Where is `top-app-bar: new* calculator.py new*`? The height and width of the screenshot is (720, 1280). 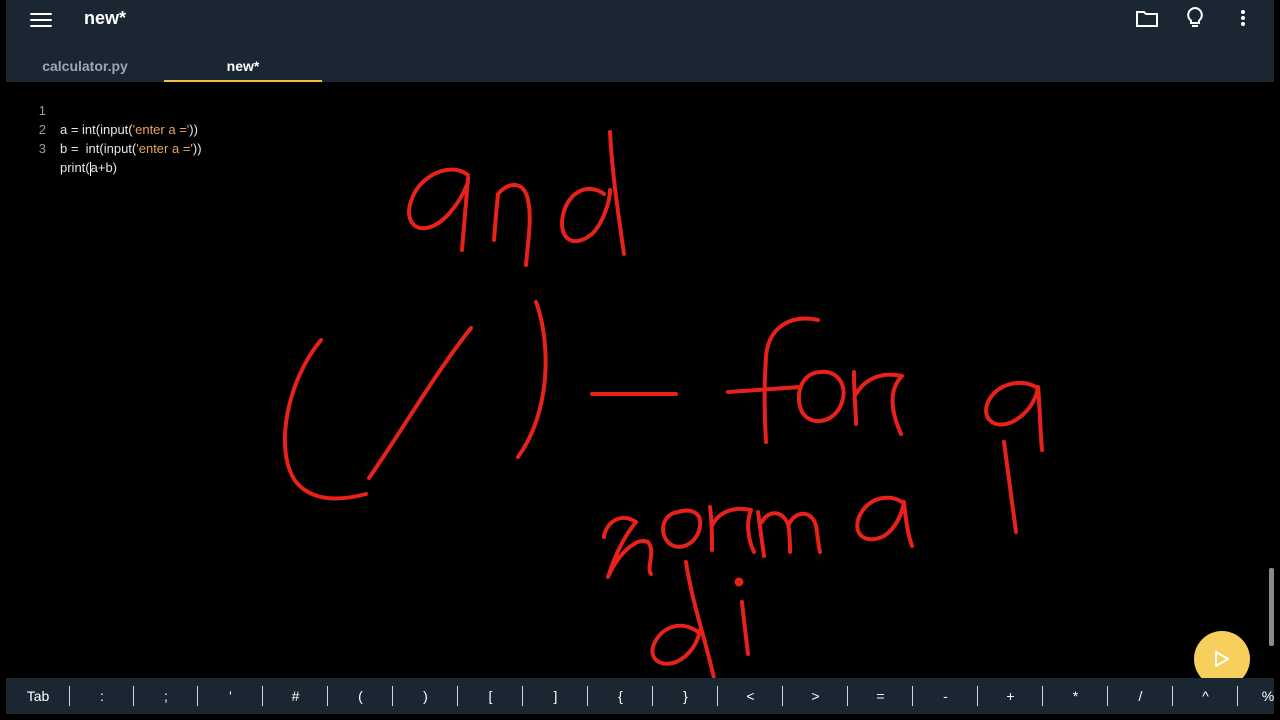 top-app-bar: new* calculator.py new* is located at coordinates (640, 41).